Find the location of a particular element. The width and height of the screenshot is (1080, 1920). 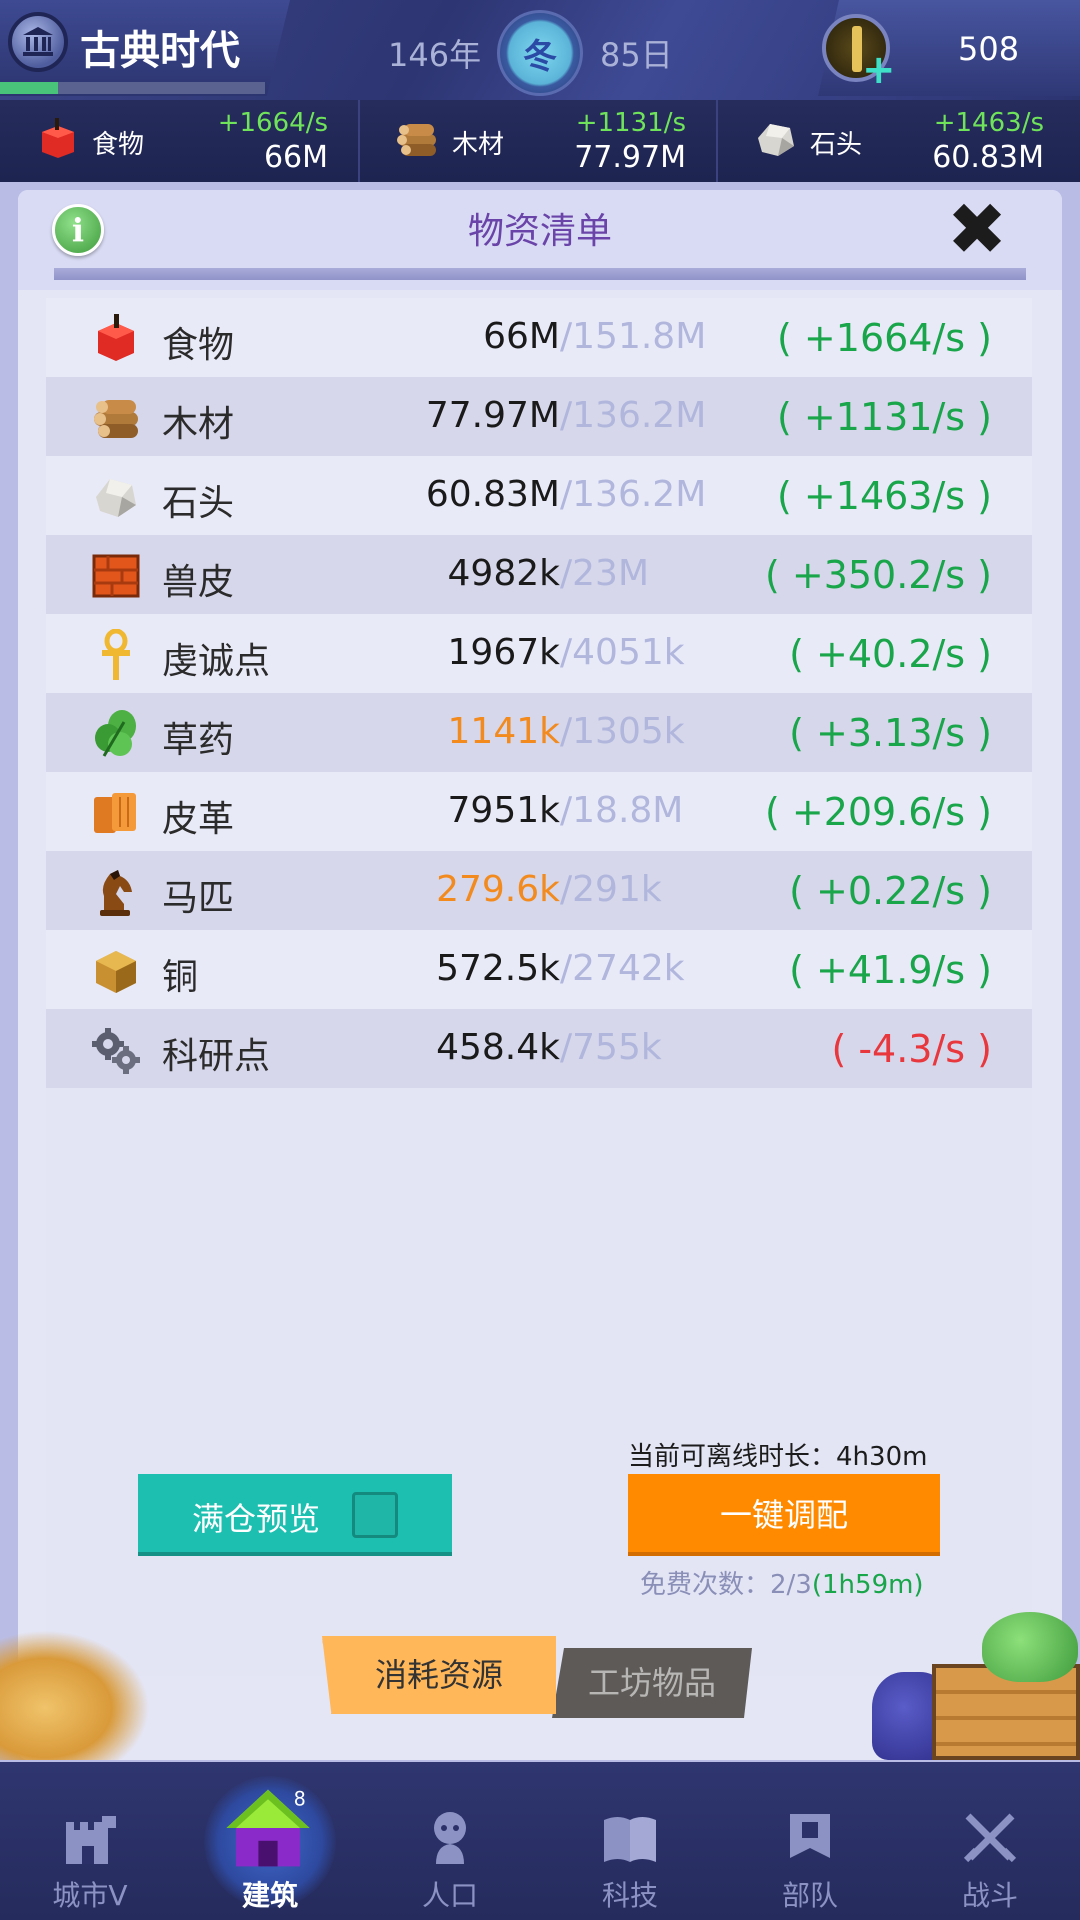

resource-capacity: /1305k is located at coordinates (622, 731).